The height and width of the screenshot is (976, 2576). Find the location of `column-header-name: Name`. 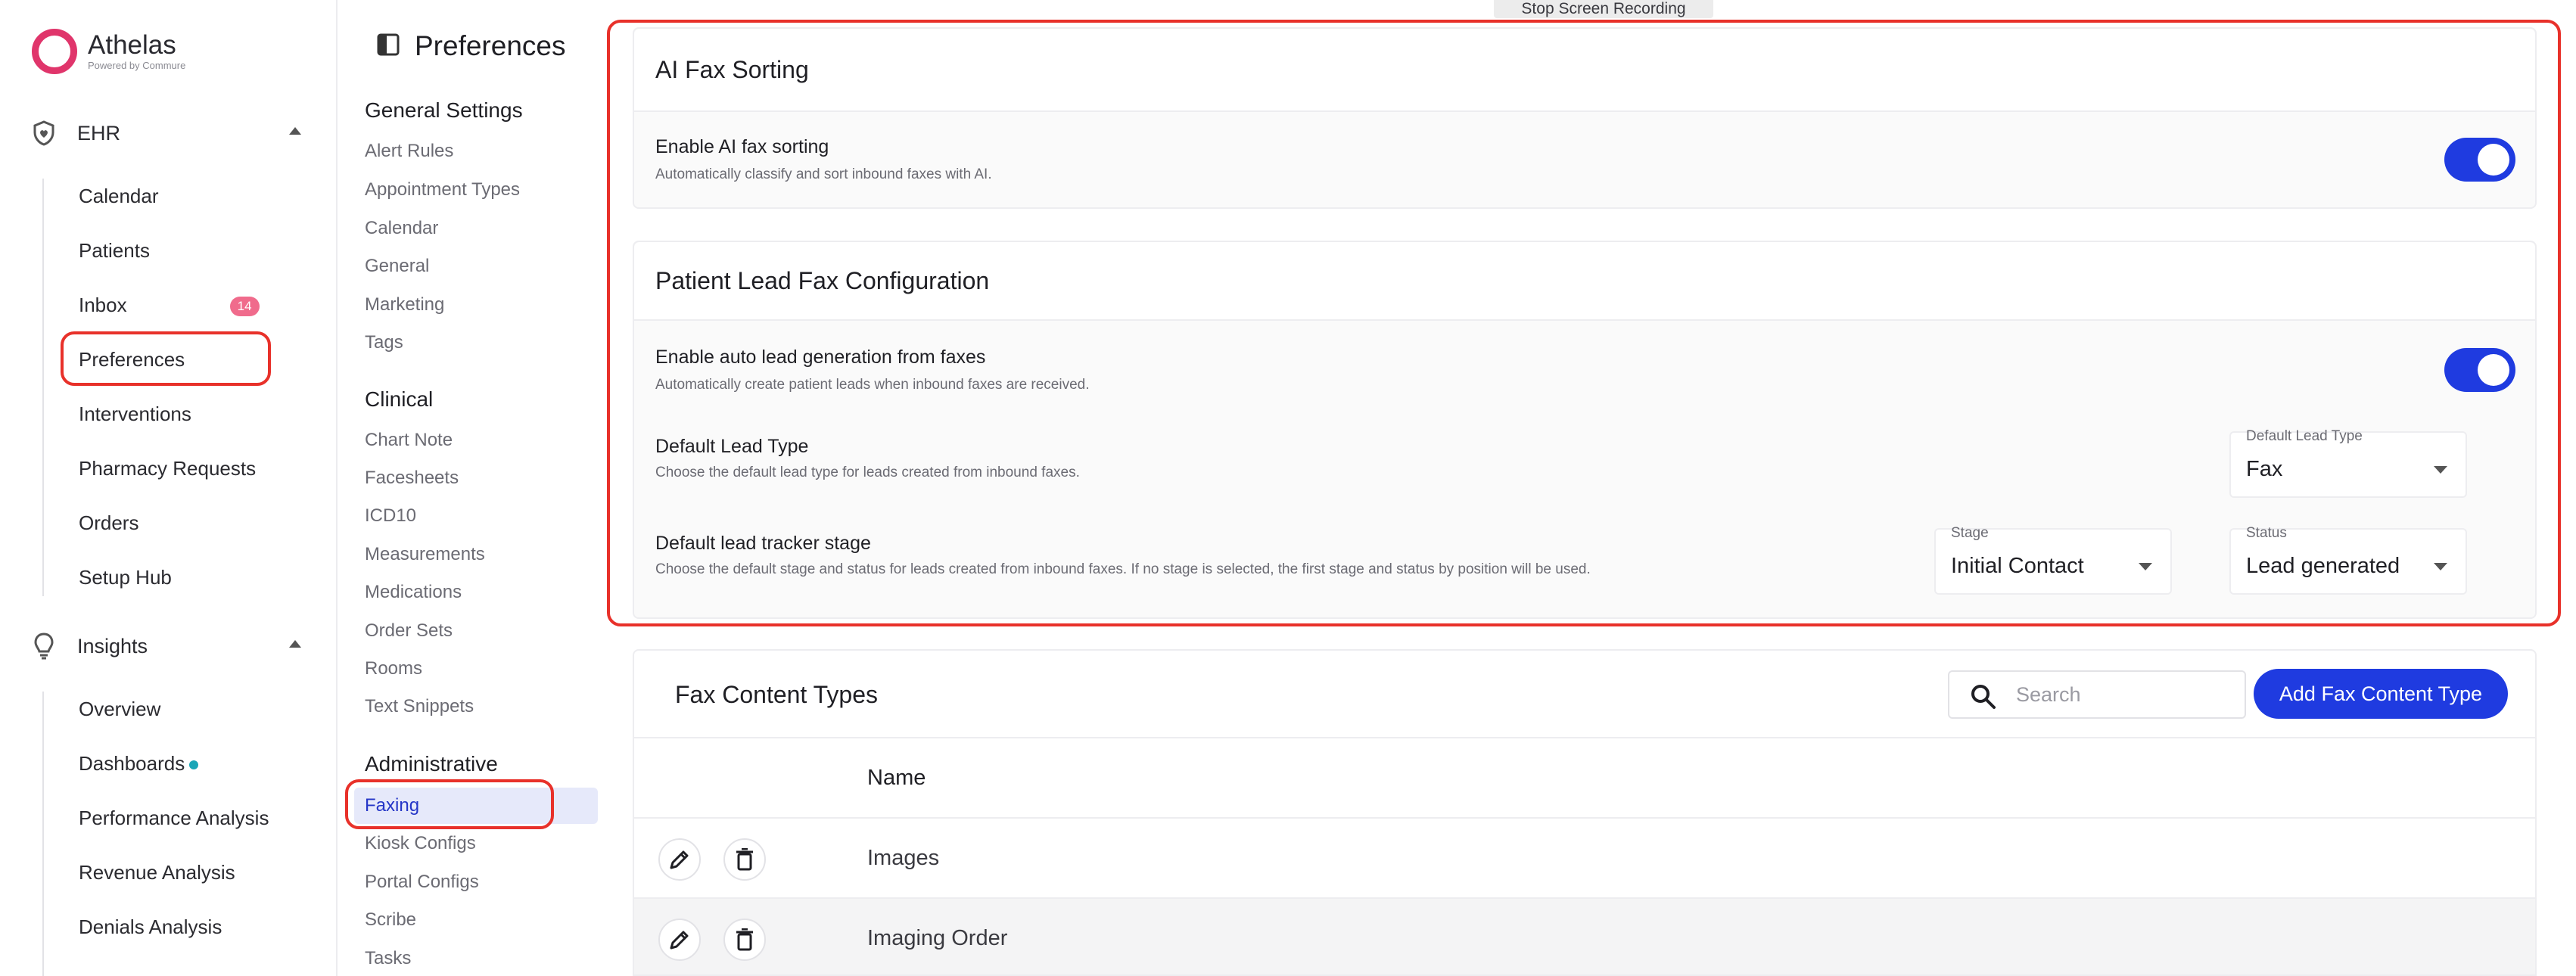

column-header-name: Name is located at coordinates (896, 778).